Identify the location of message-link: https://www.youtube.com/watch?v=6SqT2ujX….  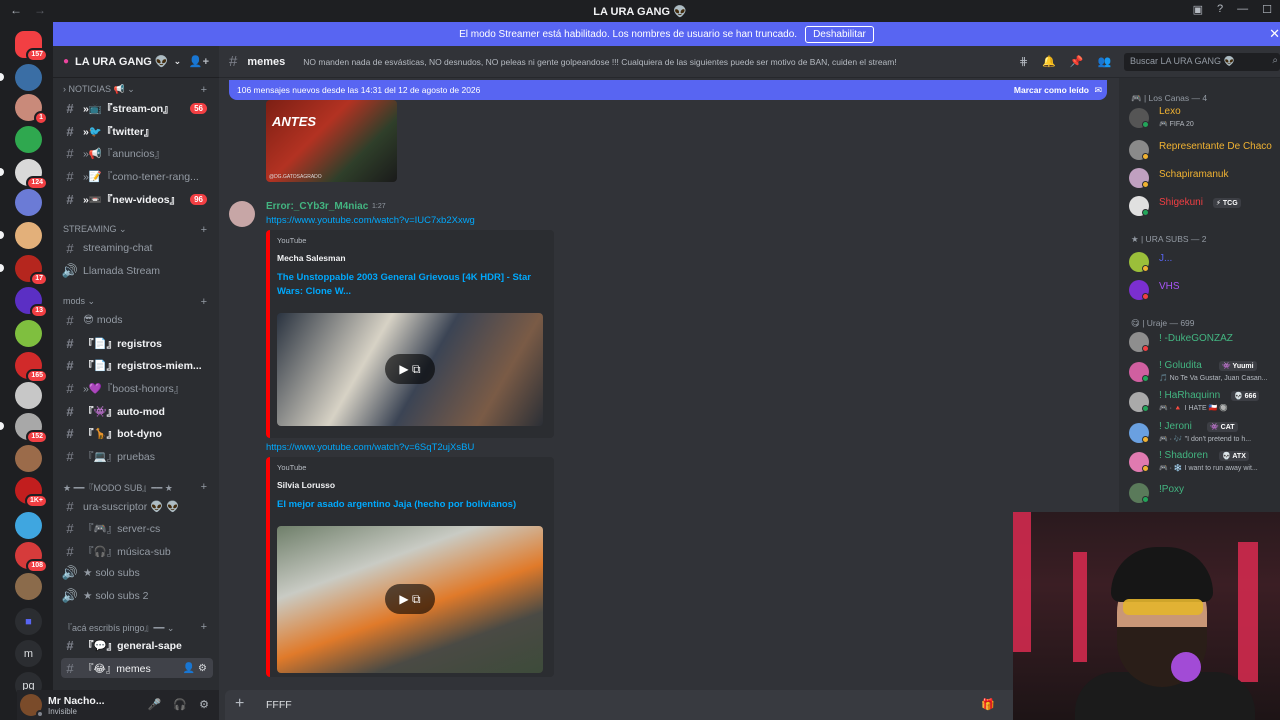
(370, 447).